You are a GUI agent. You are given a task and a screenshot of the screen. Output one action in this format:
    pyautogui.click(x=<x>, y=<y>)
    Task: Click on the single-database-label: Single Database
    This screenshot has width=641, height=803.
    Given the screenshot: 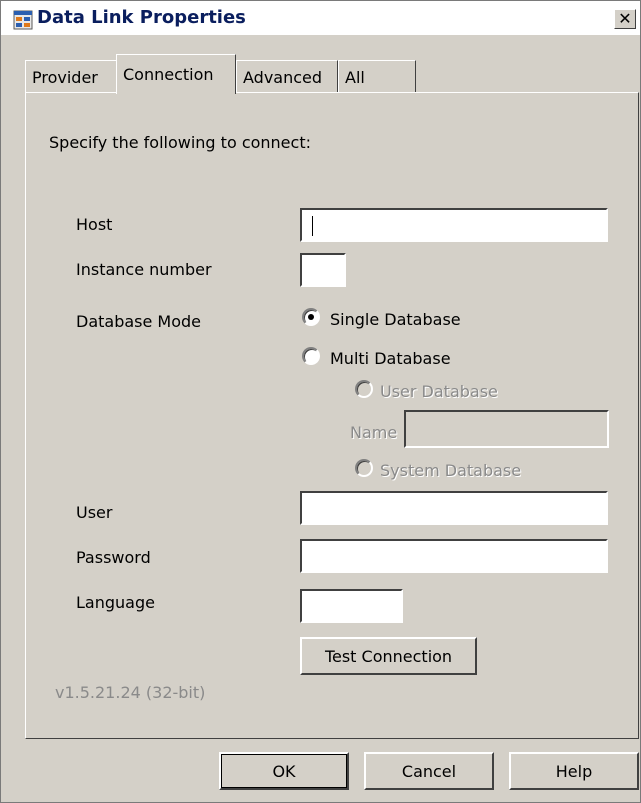 What is the action you would take?
    pyautogui.click(x=395, y=319)
    